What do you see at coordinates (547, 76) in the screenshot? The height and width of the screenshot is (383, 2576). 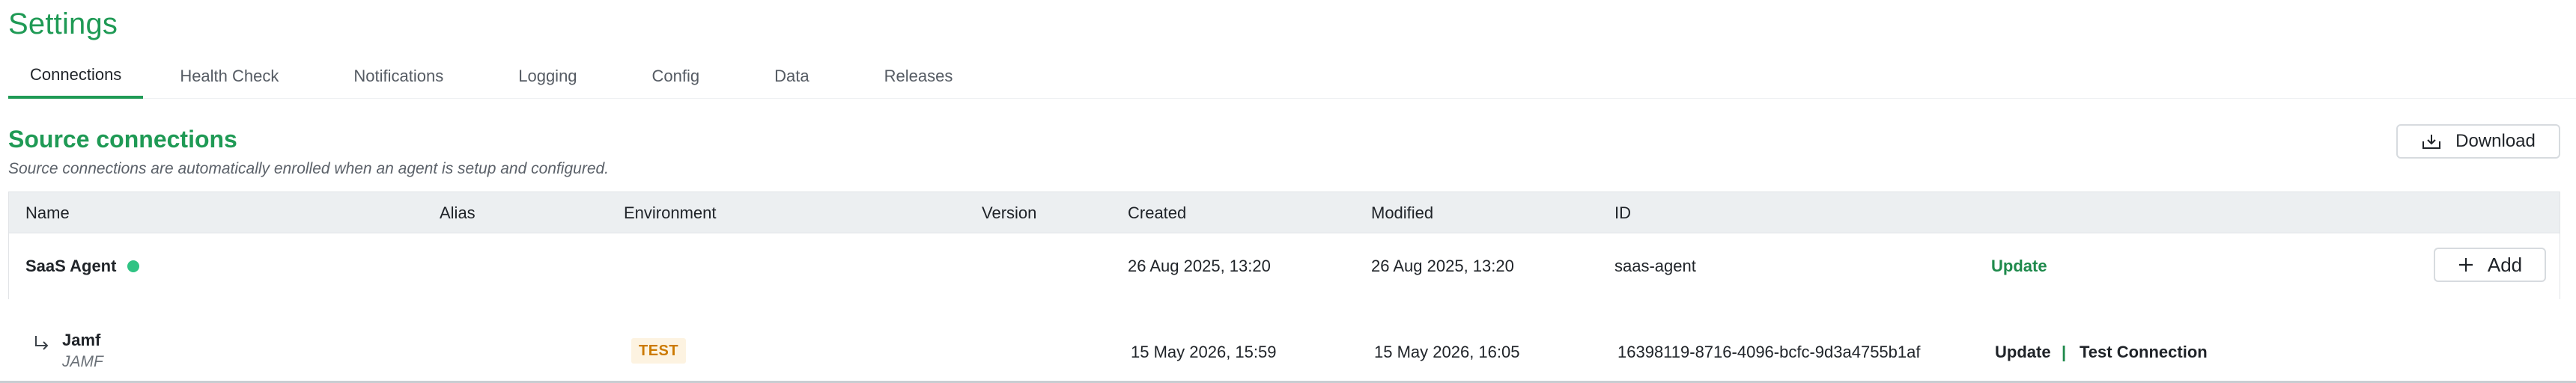 I see `tab-logging: Logging` at bounding box center [547, 76].